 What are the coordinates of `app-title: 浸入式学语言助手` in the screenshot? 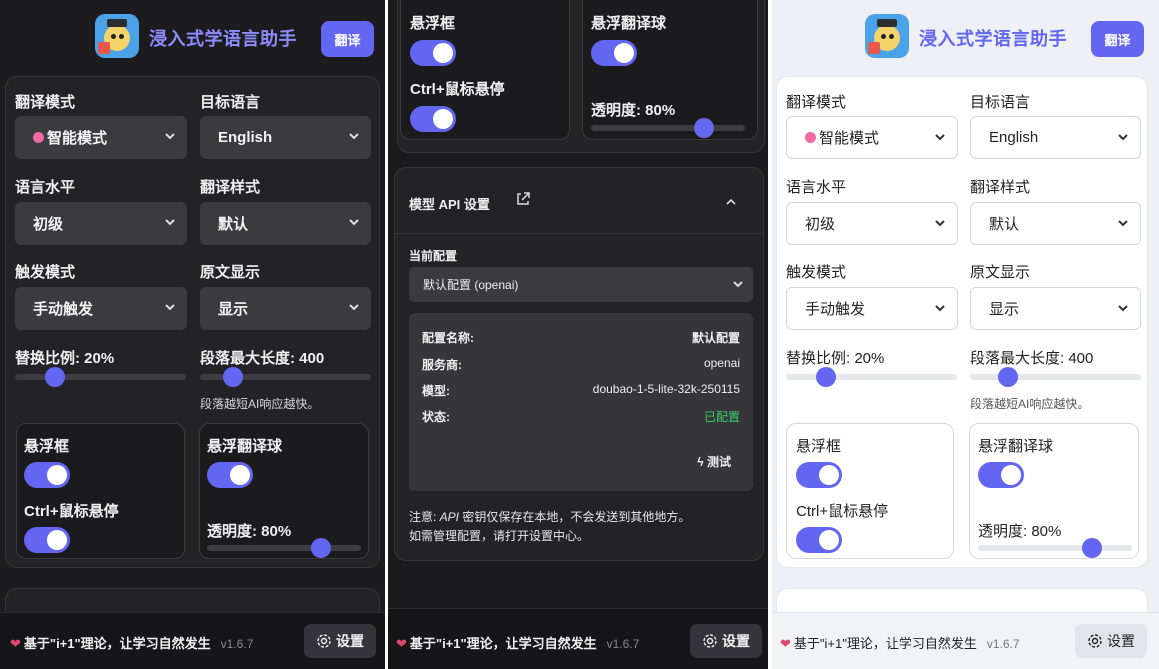 It's located at (993, 39).